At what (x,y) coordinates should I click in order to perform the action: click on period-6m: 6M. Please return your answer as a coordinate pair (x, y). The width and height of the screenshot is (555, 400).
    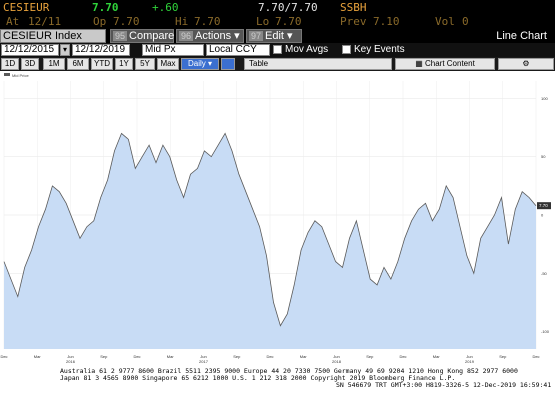
    Looking at the image, I should click on (78, 64).